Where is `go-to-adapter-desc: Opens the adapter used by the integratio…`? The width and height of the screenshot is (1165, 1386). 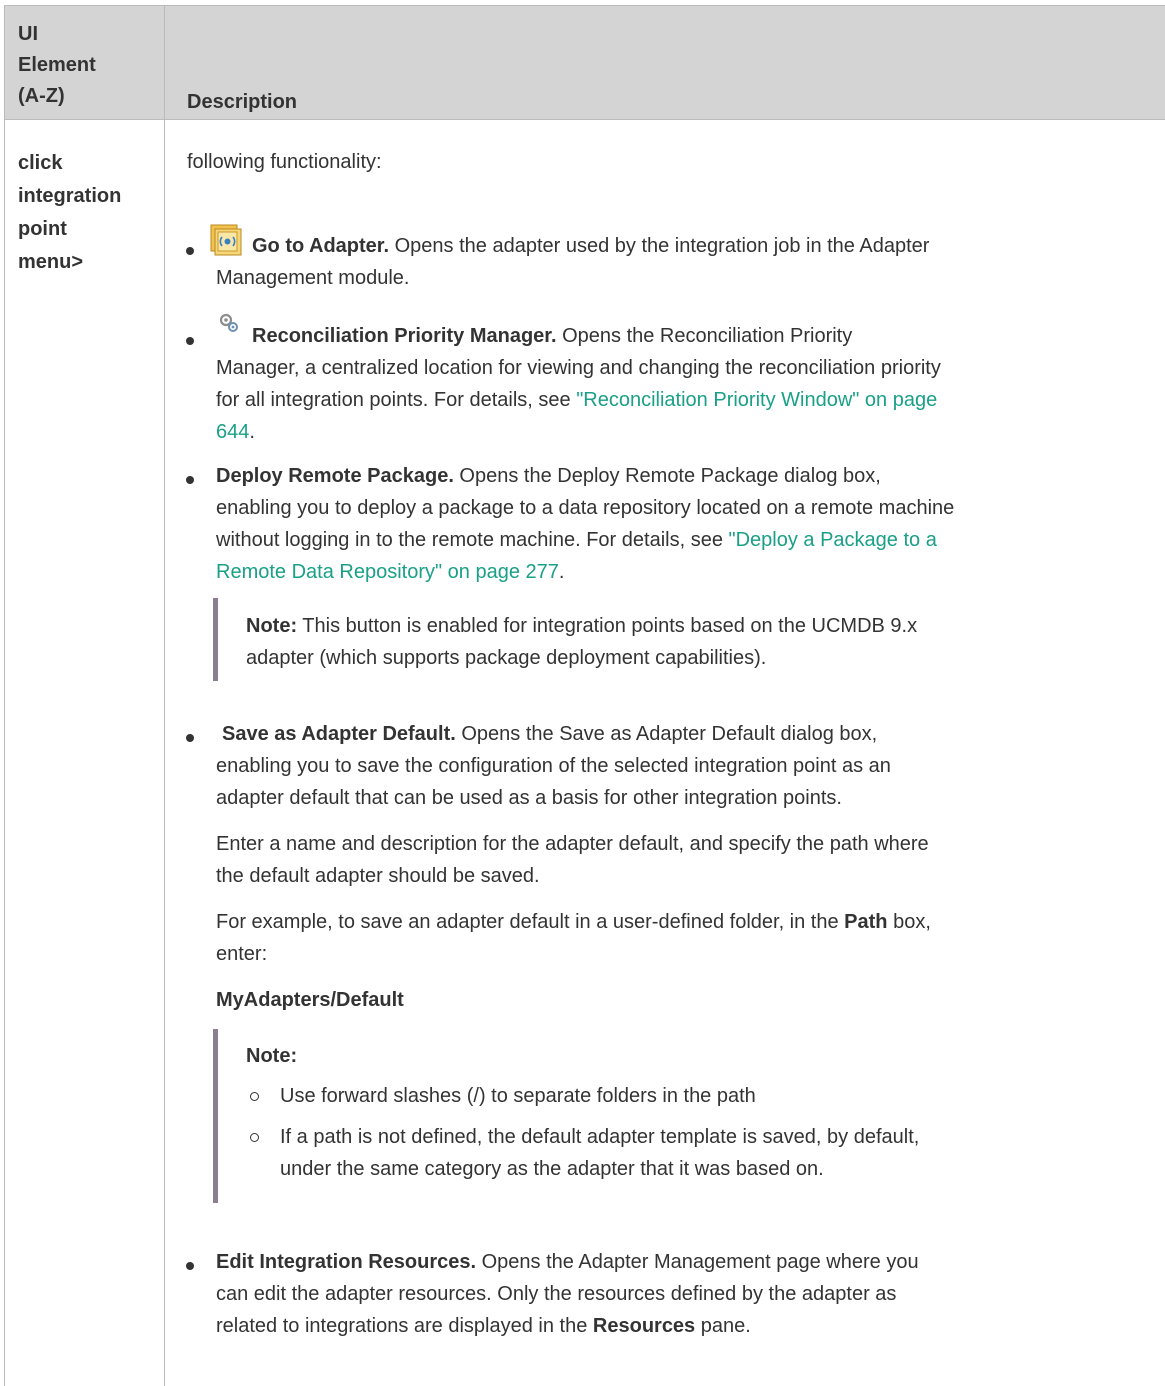 go-to-adapter-desc: Opens the adapter used by the integratio… is located at coordinates (659, 246).